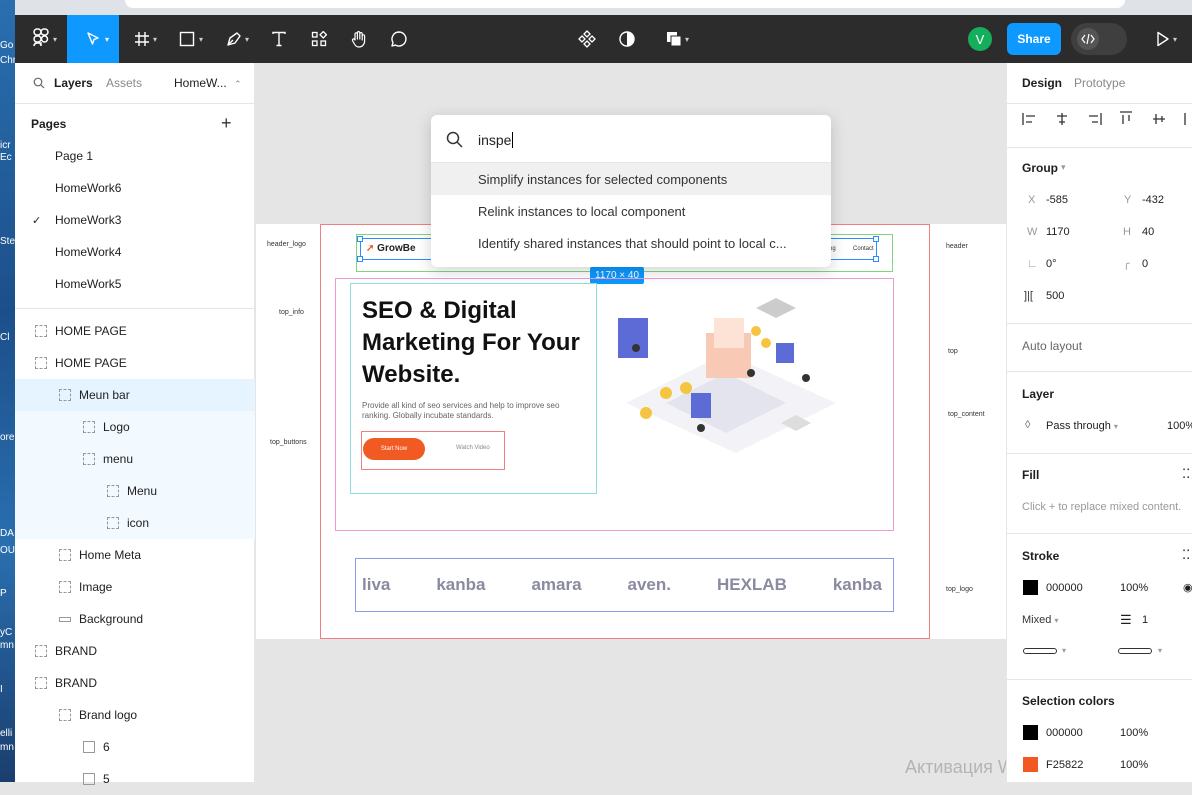 The image size is (1192, 795). What do you see at coordinates (7, 145) in the screenshot?
I see `desktop-icon-label: icr` at bounding box center [7, 145].